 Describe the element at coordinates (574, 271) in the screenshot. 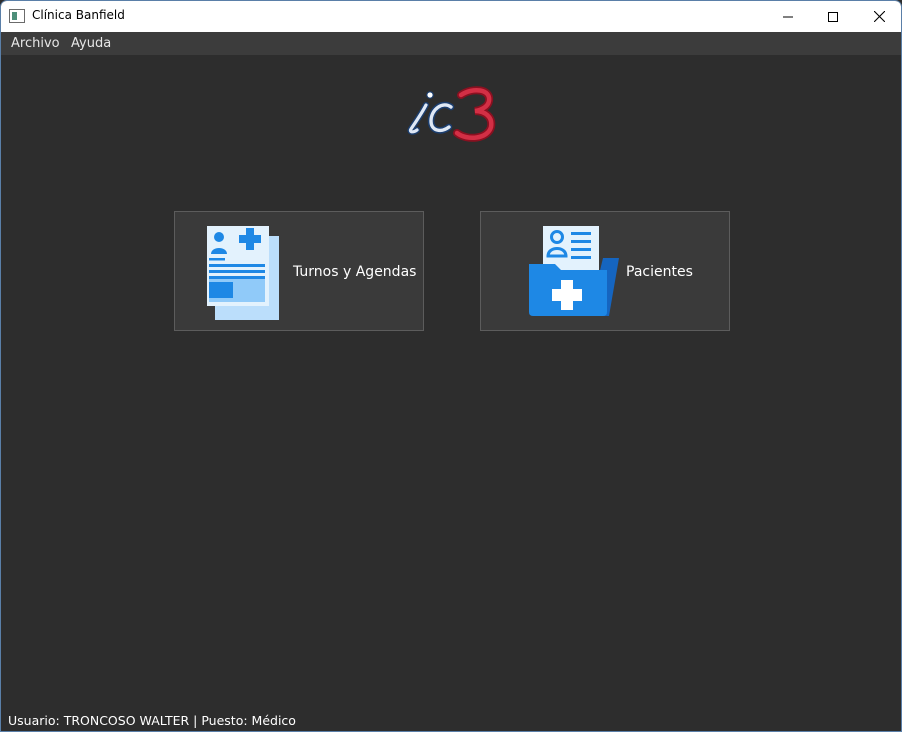

I see `patient-folder-icon` at that location.